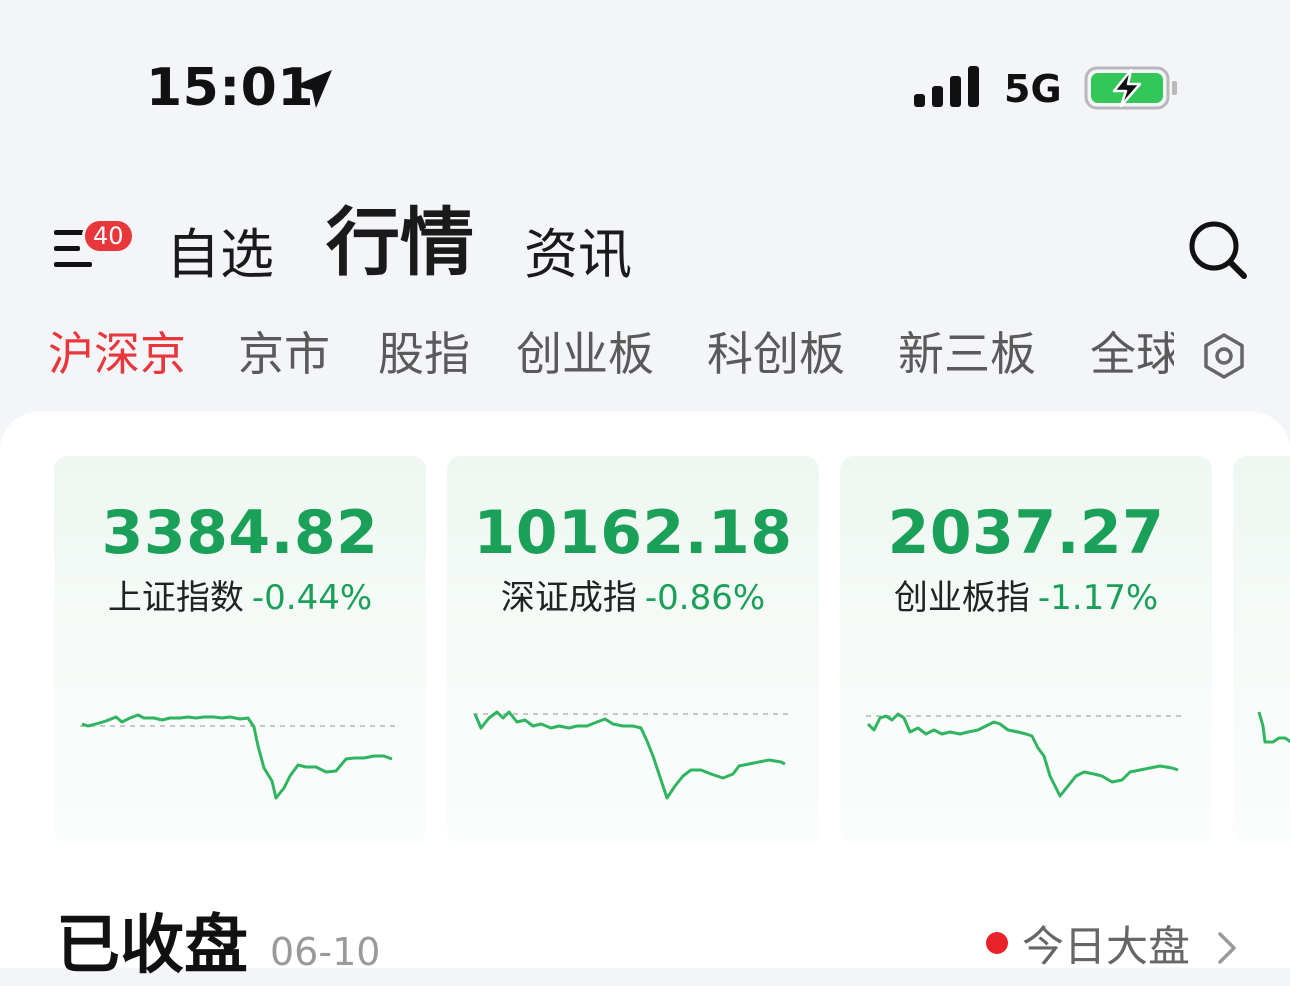  What do you see at coordinates (284, 354) in the screenshot?
I see `market-tab-jingshi: 京市` at bounding box center [284, 354].